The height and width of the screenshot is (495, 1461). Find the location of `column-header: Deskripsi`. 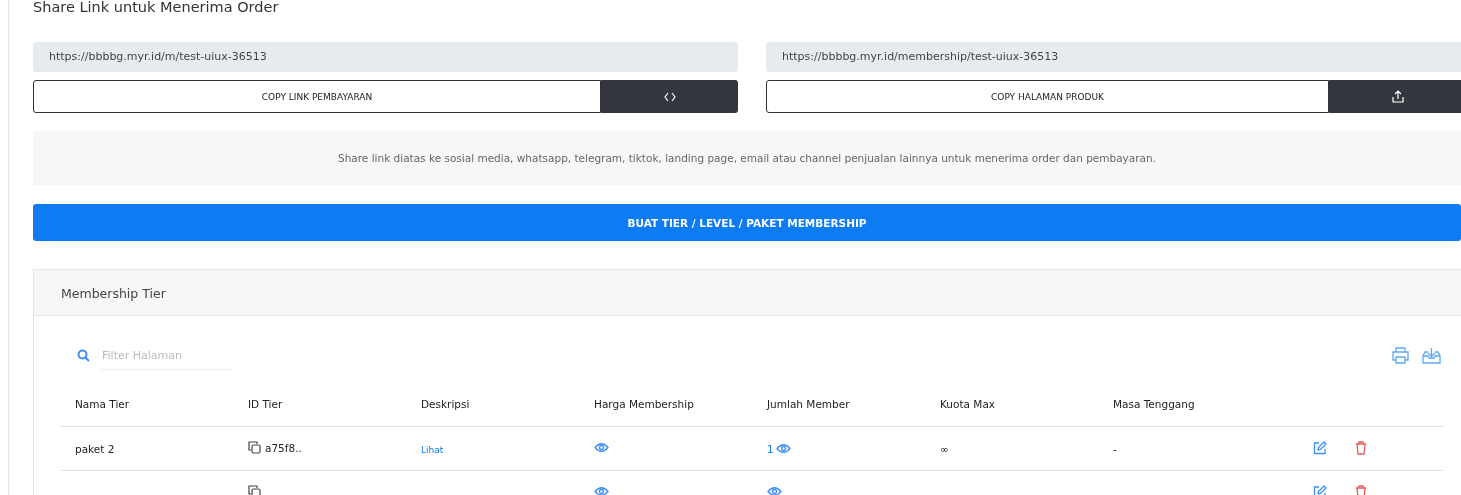

column-header: Deskripsi is located at coordinates (445, 404).